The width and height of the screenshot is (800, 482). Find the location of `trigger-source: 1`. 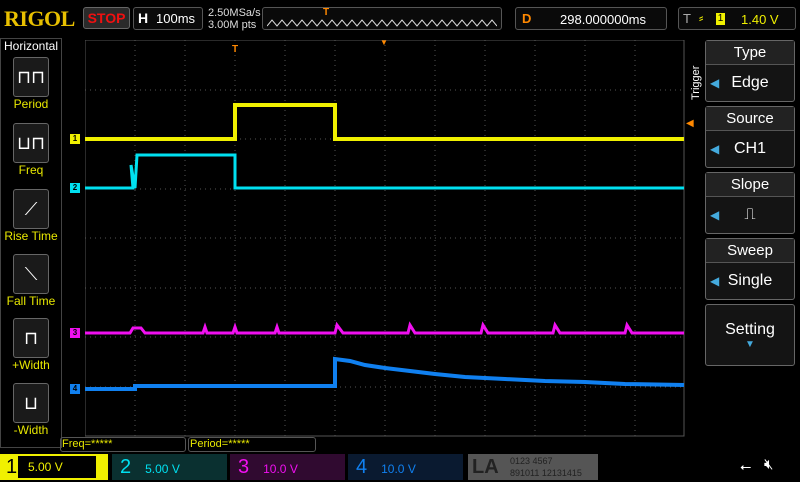

trigger-source: 1 is located at coordinates (720, 19).